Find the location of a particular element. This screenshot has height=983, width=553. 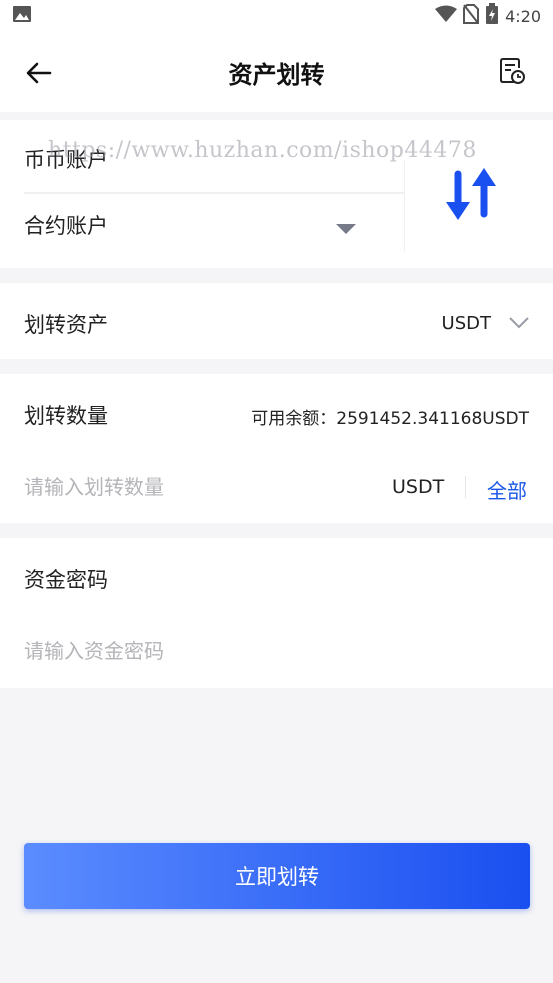

password-input is located at coordinates (274, 651).